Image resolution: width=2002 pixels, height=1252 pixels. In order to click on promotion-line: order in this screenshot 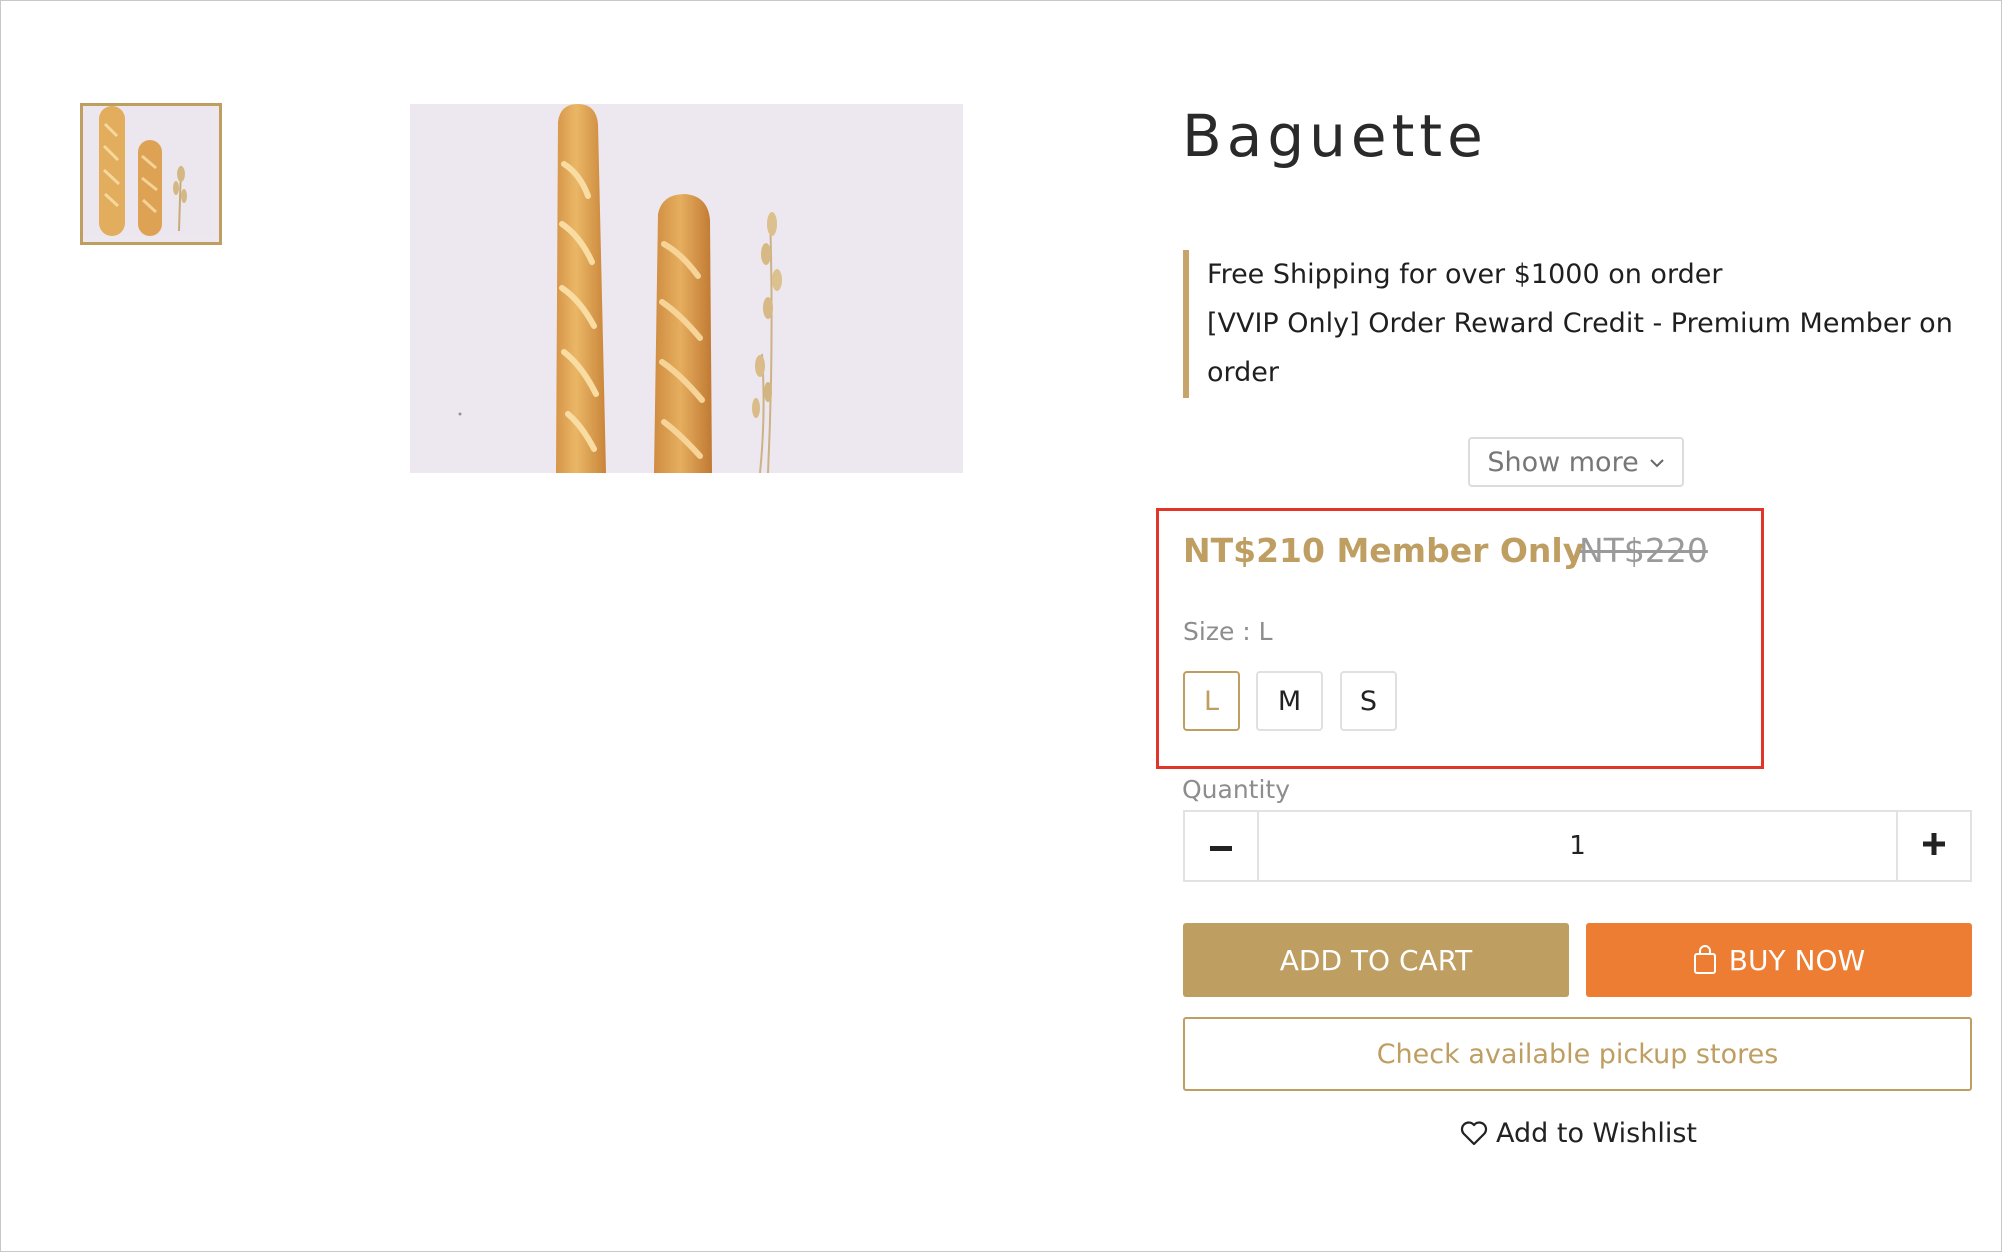, I will do `click(1243, 372)`.